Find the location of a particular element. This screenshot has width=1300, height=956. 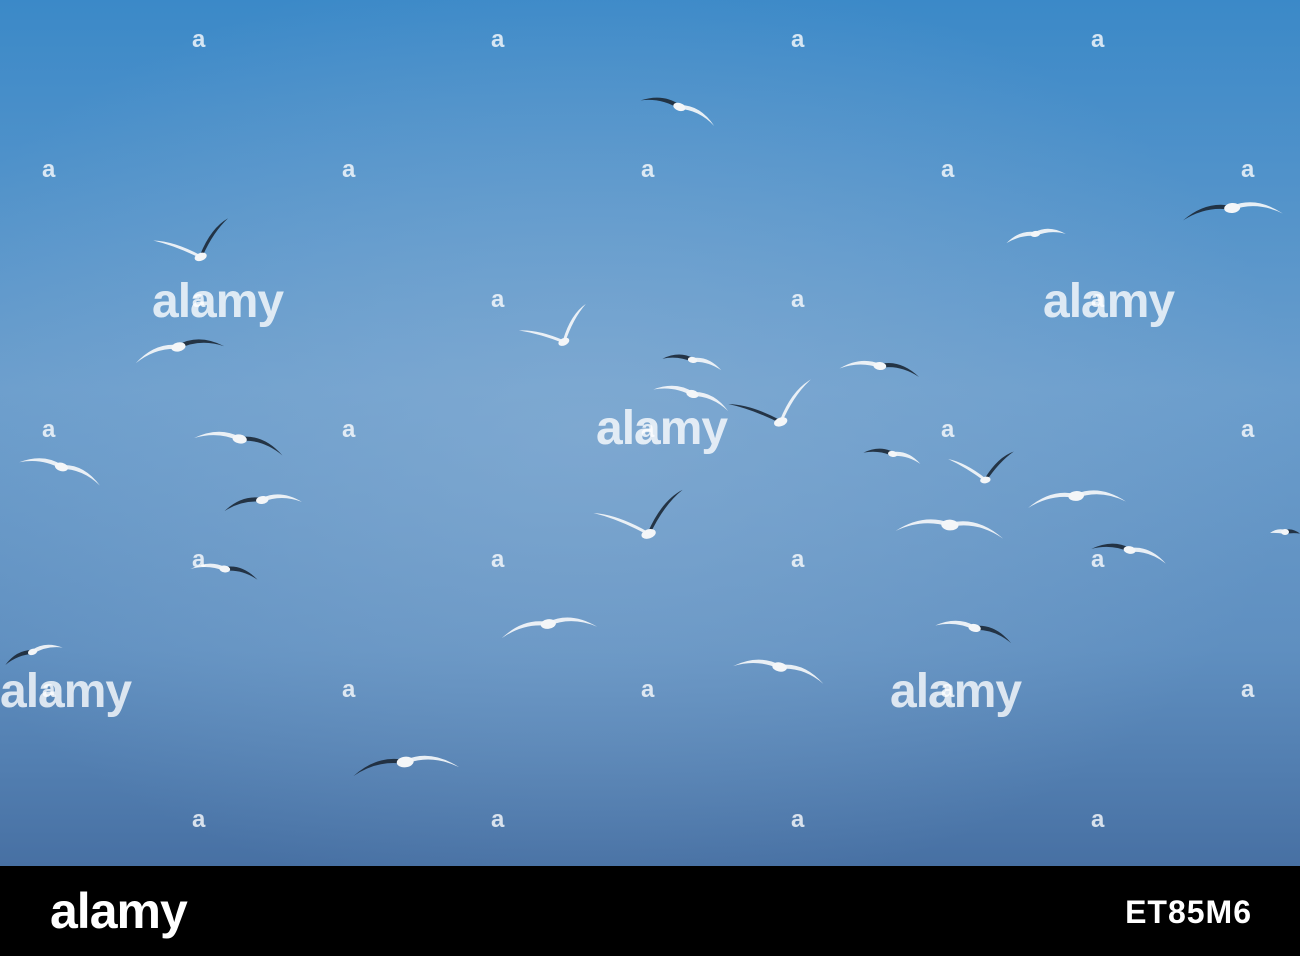

footer-bar: alamy ET85M6 is located at coordinates (650, 911).